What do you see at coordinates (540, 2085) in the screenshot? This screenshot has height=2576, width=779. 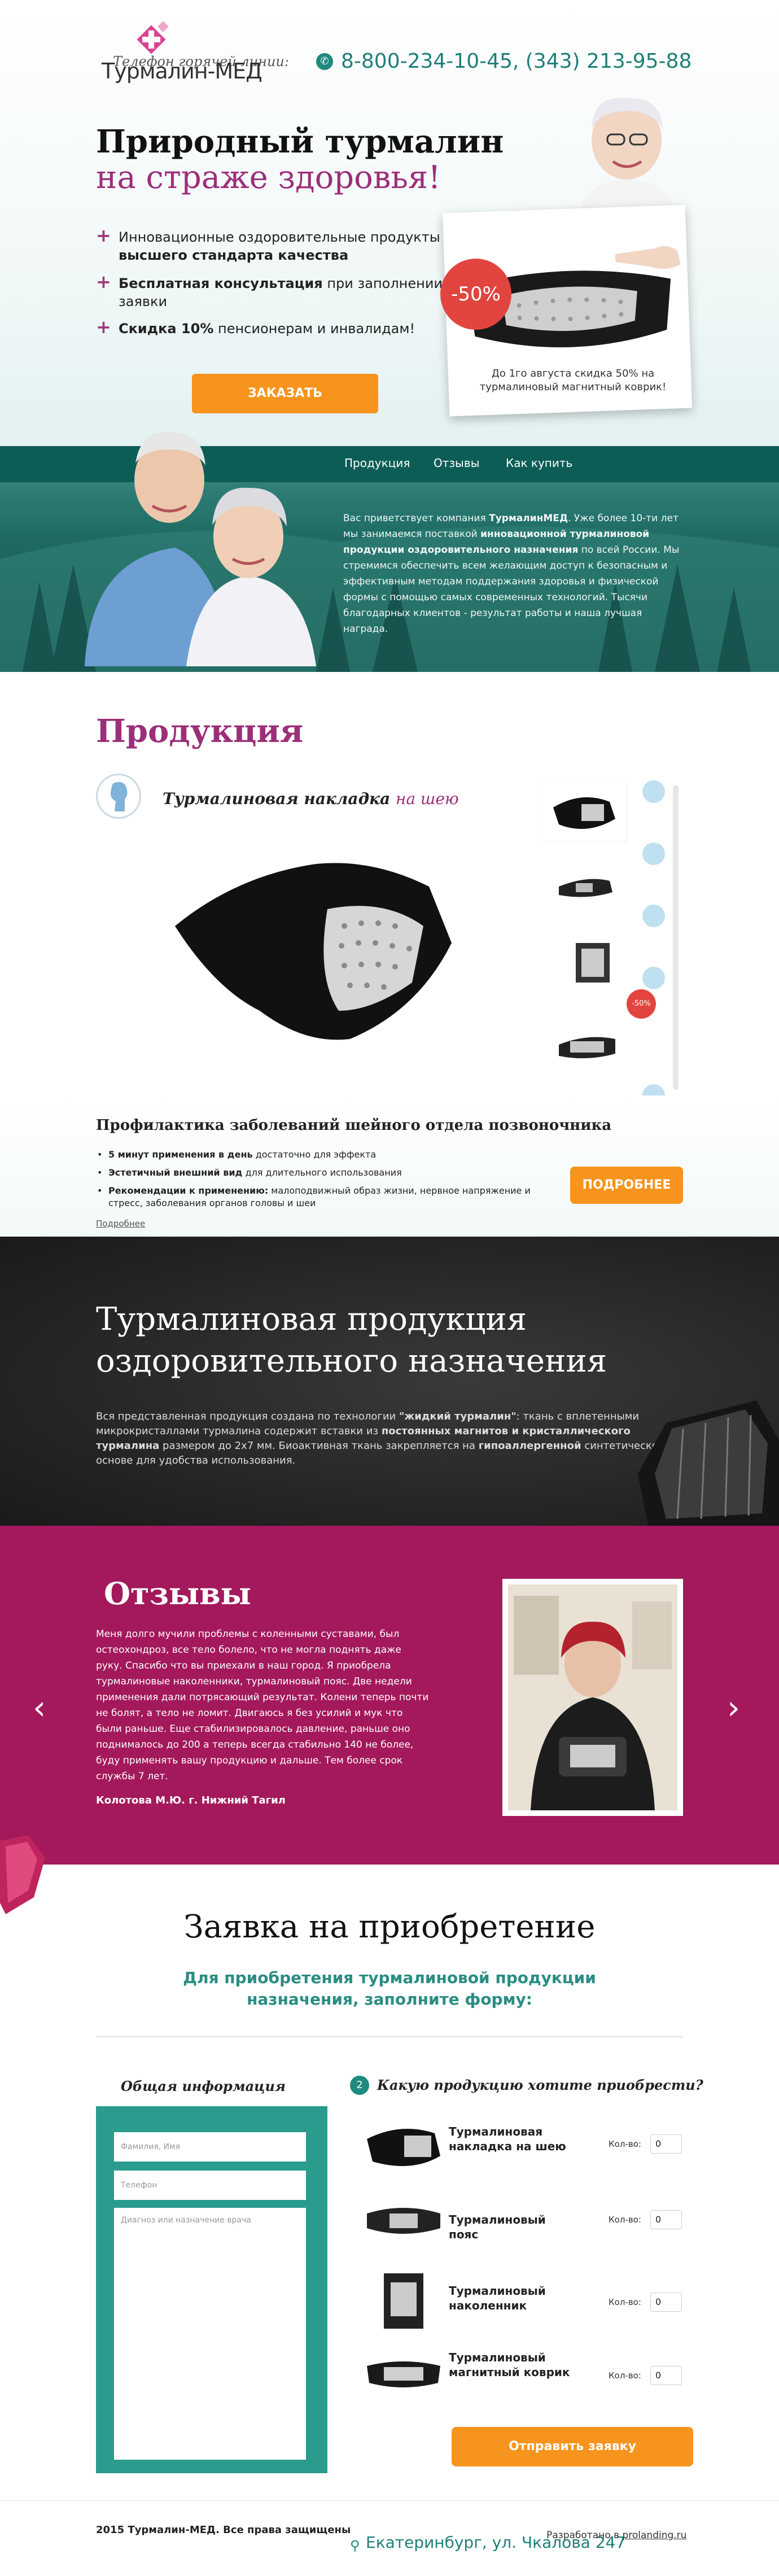 I see `products-select-heading: Какую продукцию хотите приобрести?` at bounding box center [540, 2085].